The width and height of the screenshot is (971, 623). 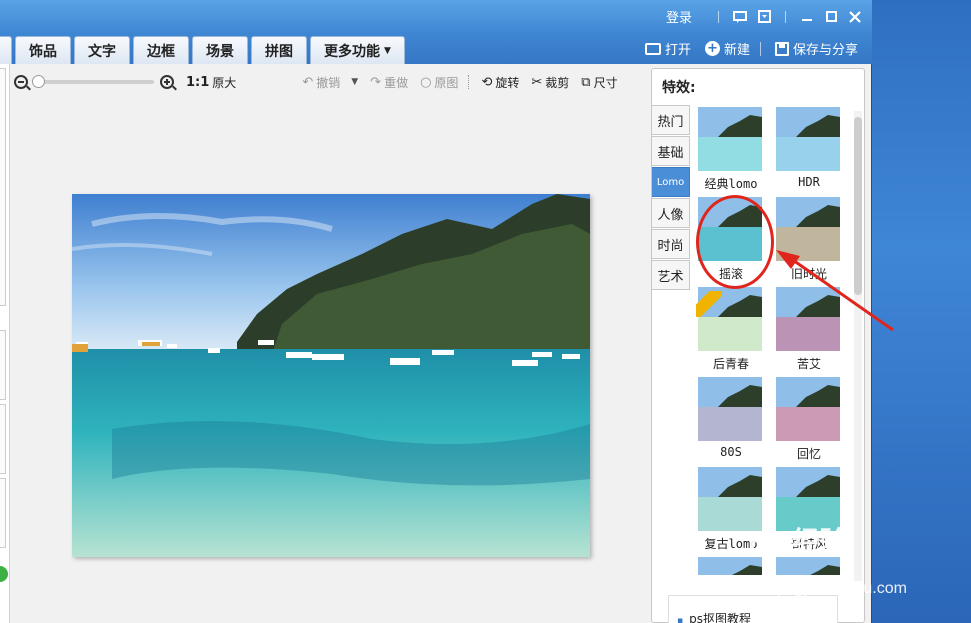 I want to click on zoom-slider-handle, so click(x=38, y=81).